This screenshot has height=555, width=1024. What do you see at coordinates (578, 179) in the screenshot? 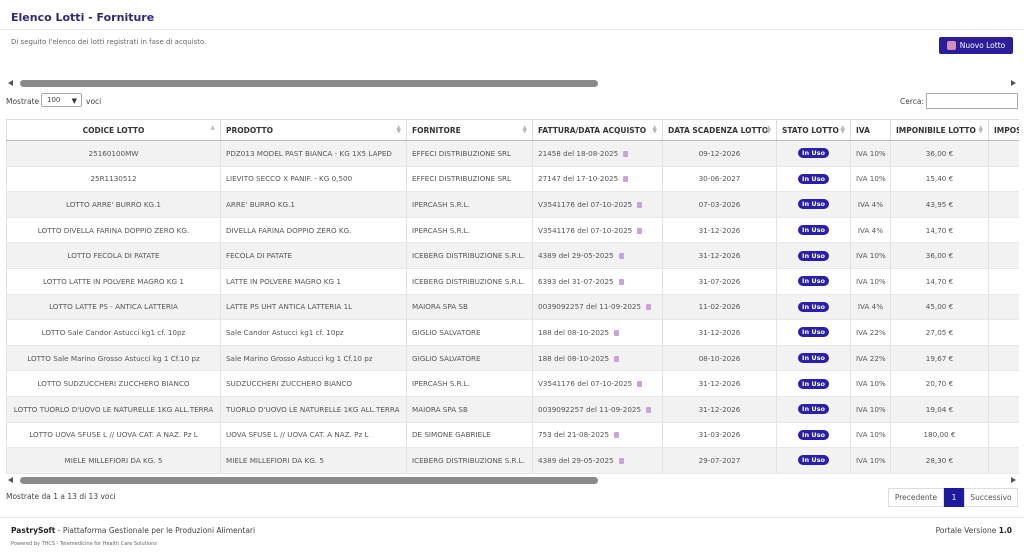
I see `invoice-text: 27147 del 17-10-2025` at bounding box center [578, 179].